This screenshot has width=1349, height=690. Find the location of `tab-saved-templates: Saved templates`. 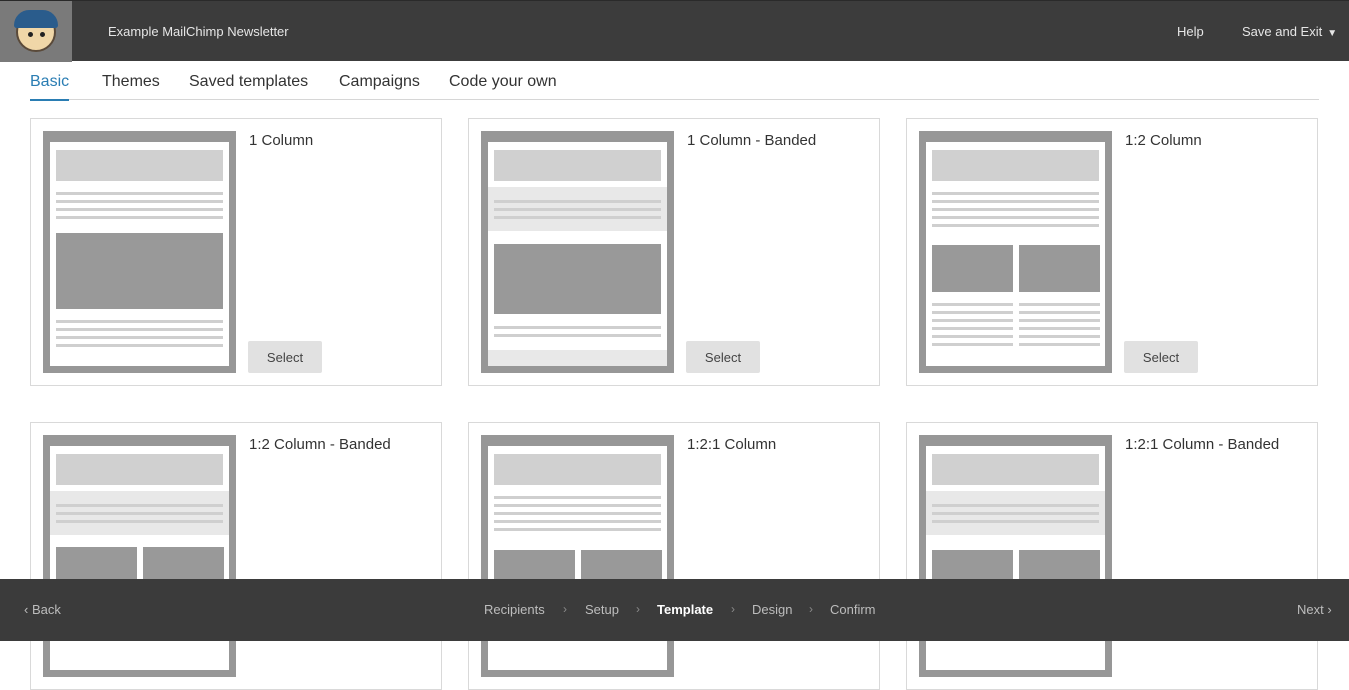

tab-saved-templates: Saved templates is located at coordinates (248, 82).